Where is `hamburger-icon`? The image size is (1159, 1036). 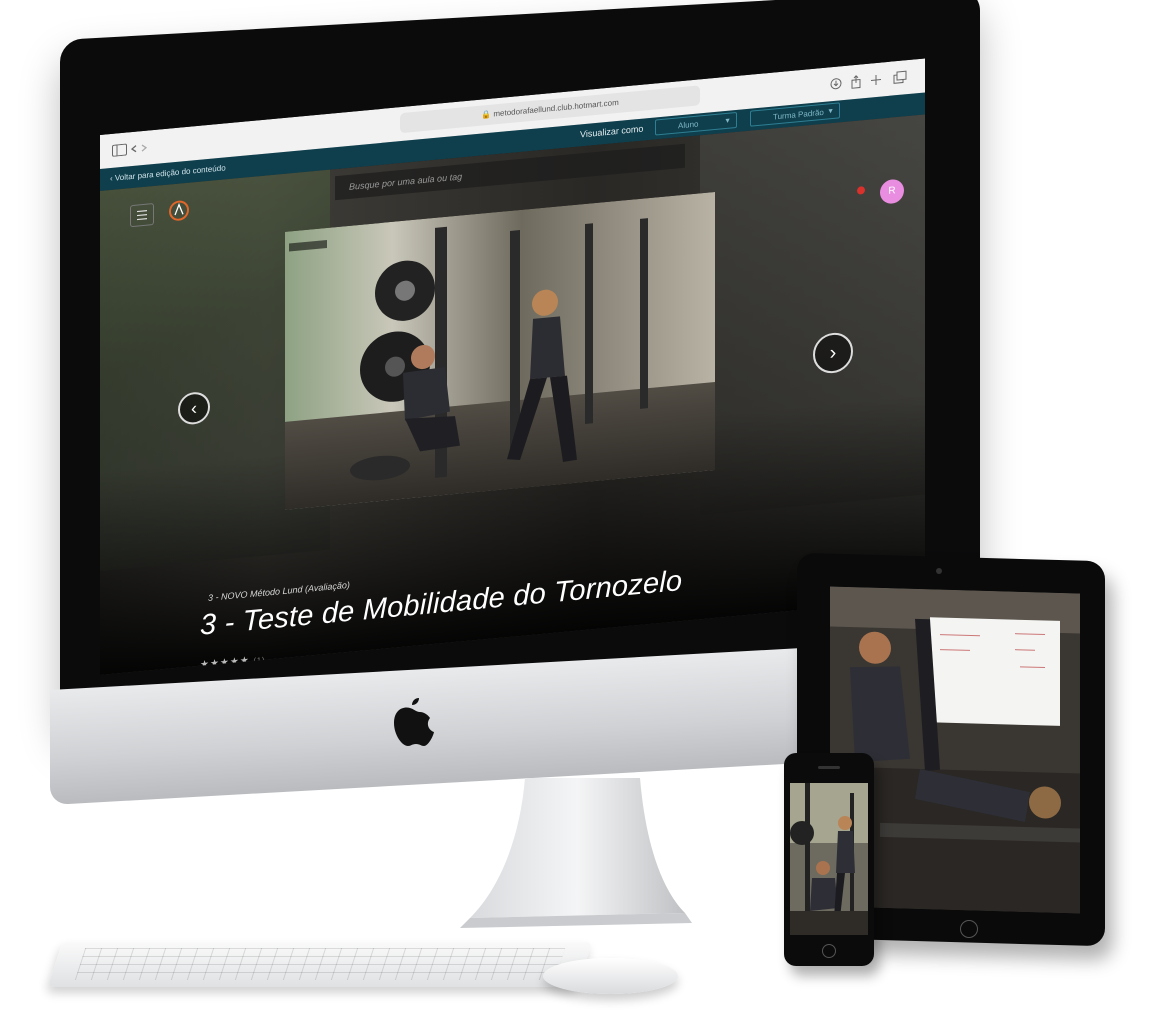
hamburger-icon is located at coordinates (142, 215).